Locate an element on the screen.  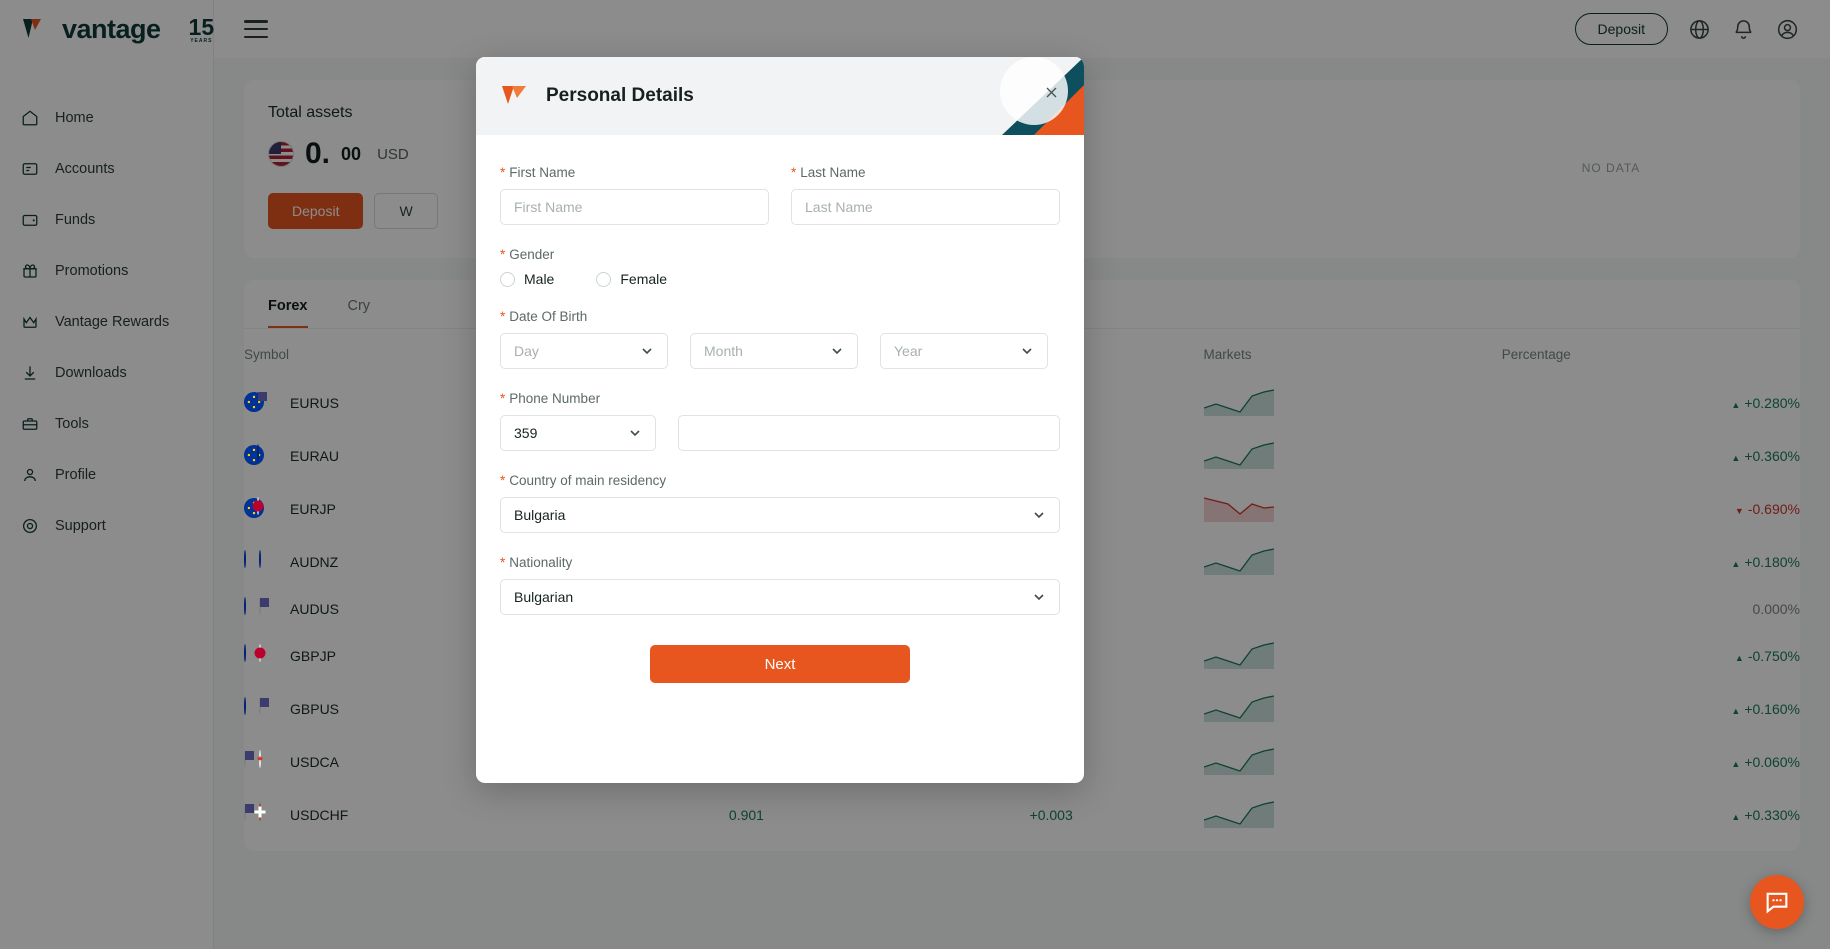
dob-day-select: Day is located at coordinates (584, 351).